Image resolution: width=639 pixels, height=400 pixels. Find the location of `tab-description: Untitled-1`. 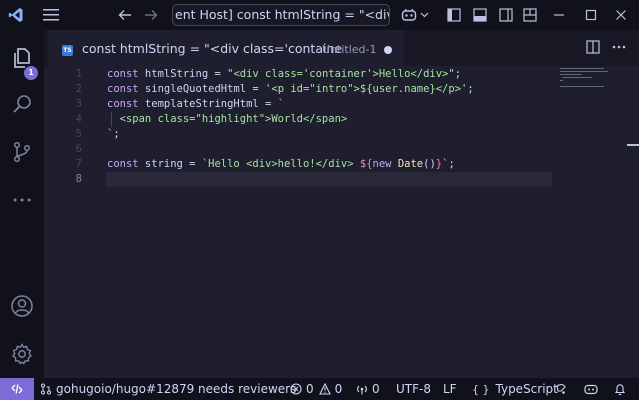

tab-description: Untitled-1 is located at coordinates (349, 49).